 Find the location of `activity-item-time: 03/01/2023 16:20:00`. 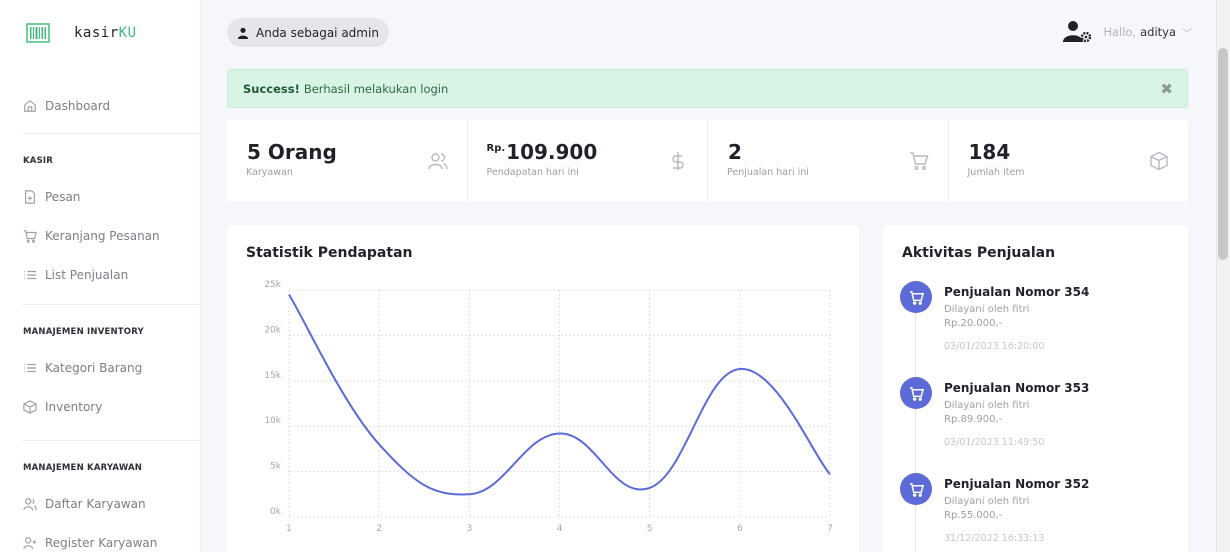

activity-item-time: 03/01/2023 16:20:00 is located at coordinates (994, 346).